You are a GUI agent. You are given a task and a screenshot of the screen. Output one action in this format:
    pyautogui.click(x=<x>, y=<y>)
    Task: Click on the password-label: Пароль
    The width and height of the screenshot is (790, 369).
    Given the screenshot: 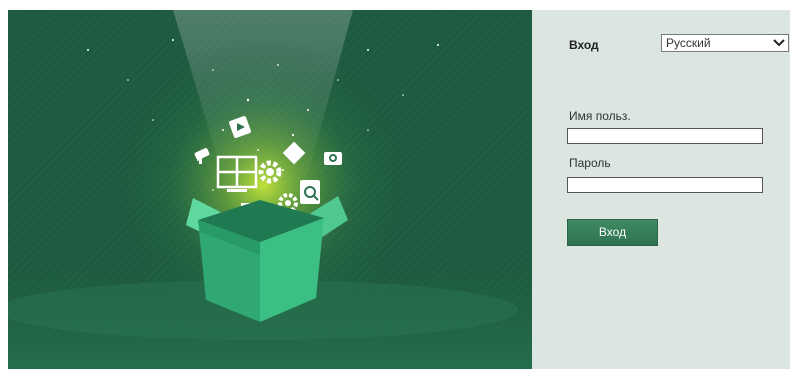 What is the action you would take?
    pyautogui.click(x=590, y=163)
    